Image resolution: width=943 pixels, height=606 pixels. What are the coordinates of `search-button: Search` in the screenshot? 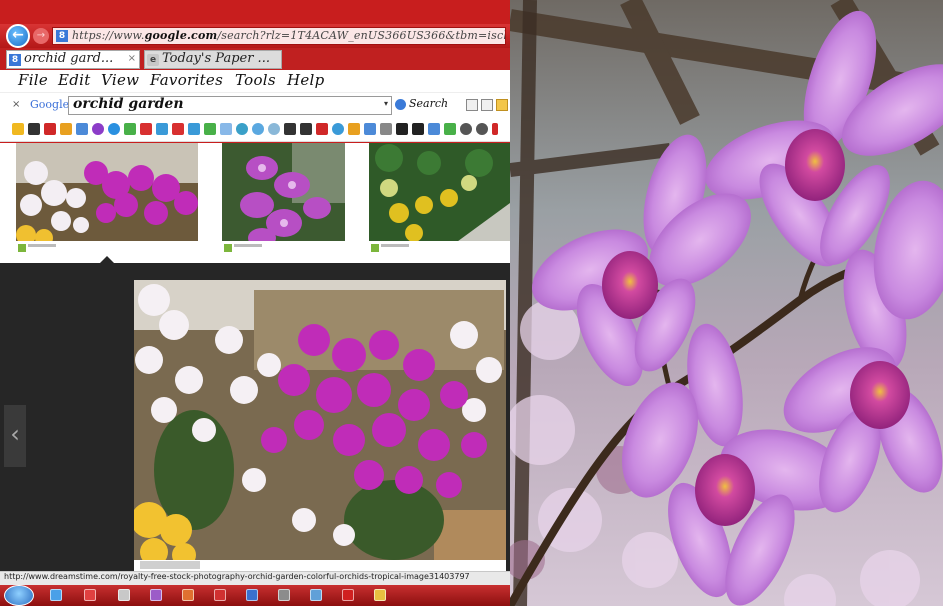 It's located at (421, 106).